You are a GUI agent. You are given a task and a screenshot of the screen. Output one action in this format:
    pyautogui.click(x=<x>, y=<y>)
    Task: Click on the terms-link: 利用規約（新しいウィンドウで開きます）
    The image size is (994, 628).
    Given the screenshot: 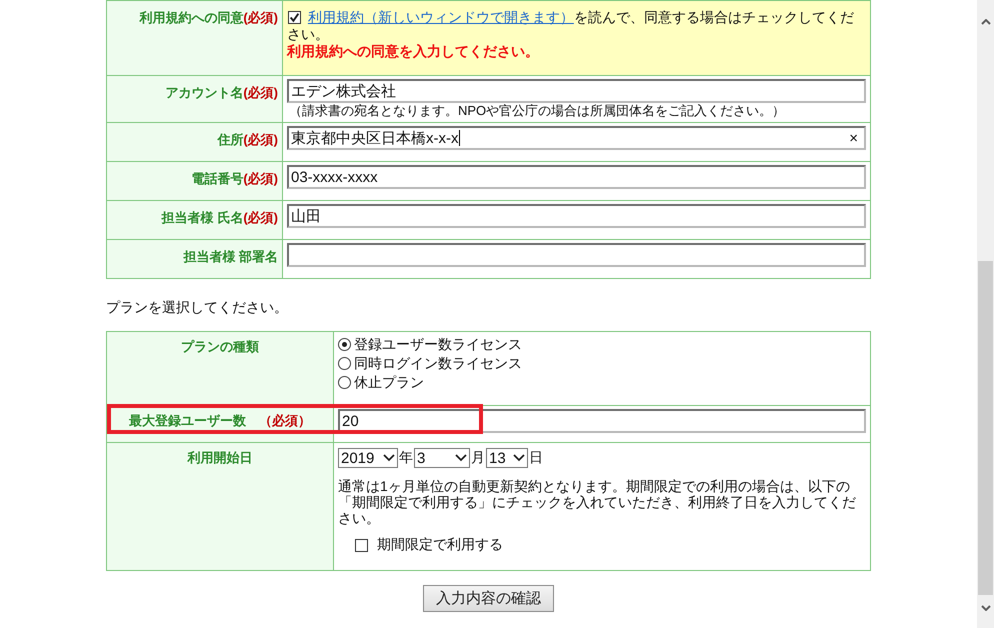 What is the action you would take?
    pyautogui.click(x=441, y=17)
    